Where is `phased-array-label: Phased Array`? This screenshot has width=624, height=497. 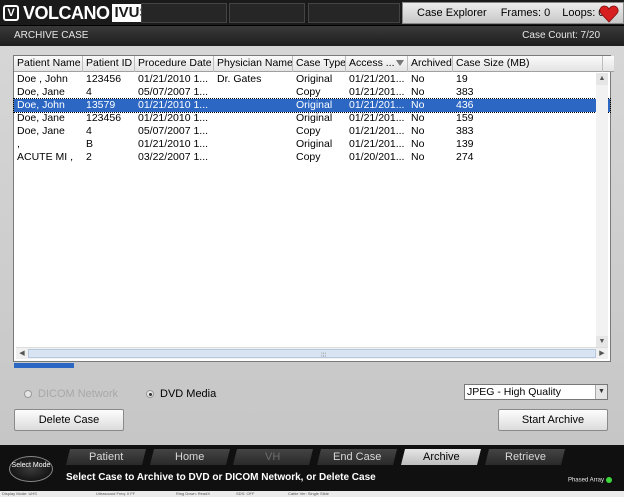
phased-array-label: Phased Array is located at coordinates (585, 480).